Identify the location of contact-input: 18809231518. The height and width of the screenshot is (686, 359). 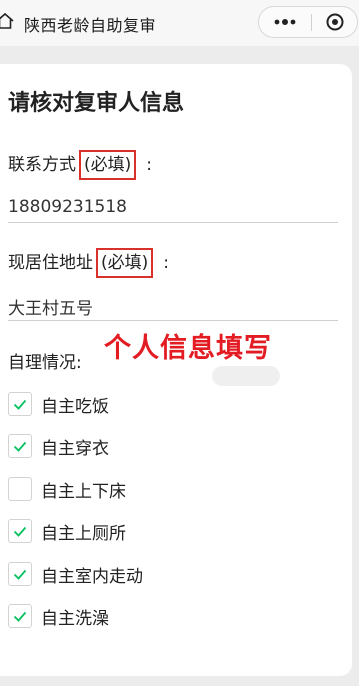
(67, 207).